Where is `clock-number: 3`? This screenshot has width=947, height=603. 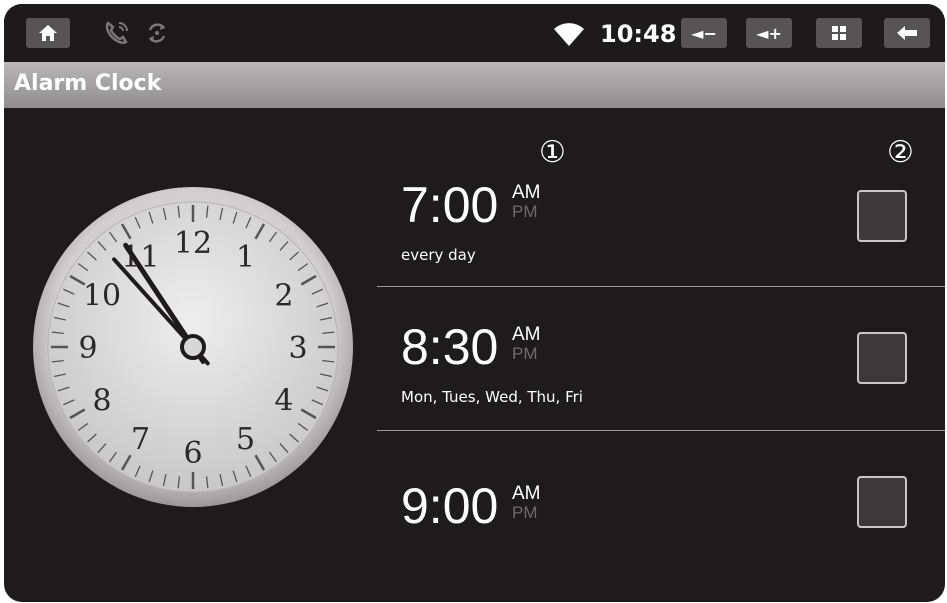 clock-number: 3 is located at coordinates (297, 348).